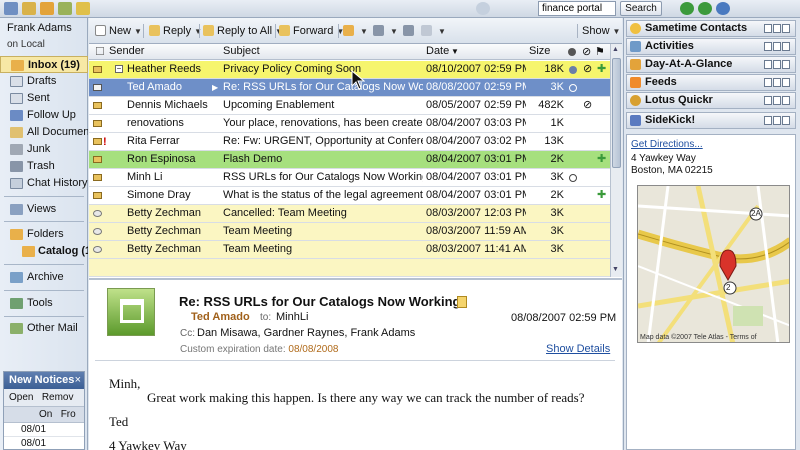  I want to click on back-icon, so click(687, 8).